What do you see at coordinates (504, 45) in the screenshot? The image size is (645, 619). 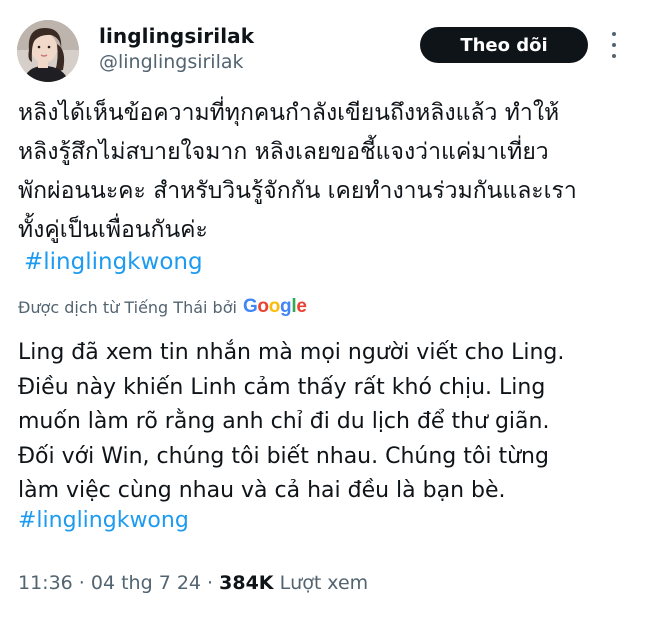 I see `follow-button: Theo dõi` at bounding box center [504, 45].